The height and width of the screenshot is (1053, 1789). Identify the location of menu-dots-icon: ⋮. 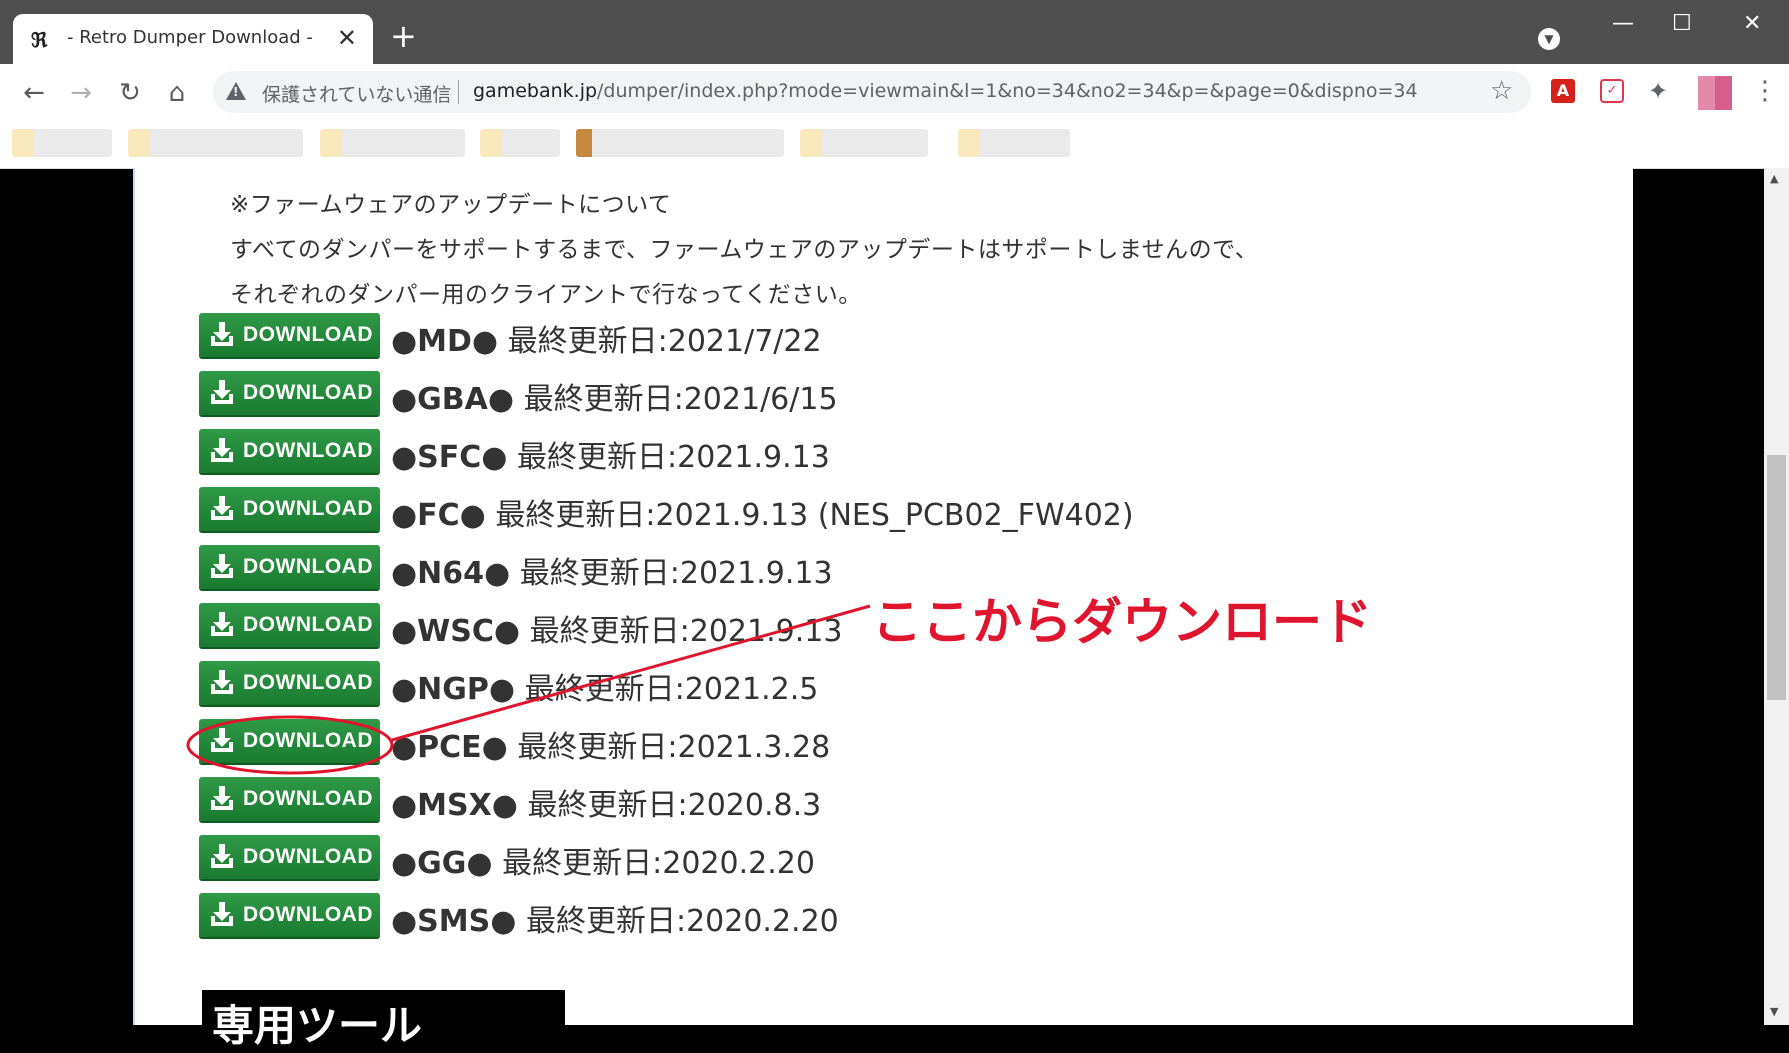
(1765, 91).